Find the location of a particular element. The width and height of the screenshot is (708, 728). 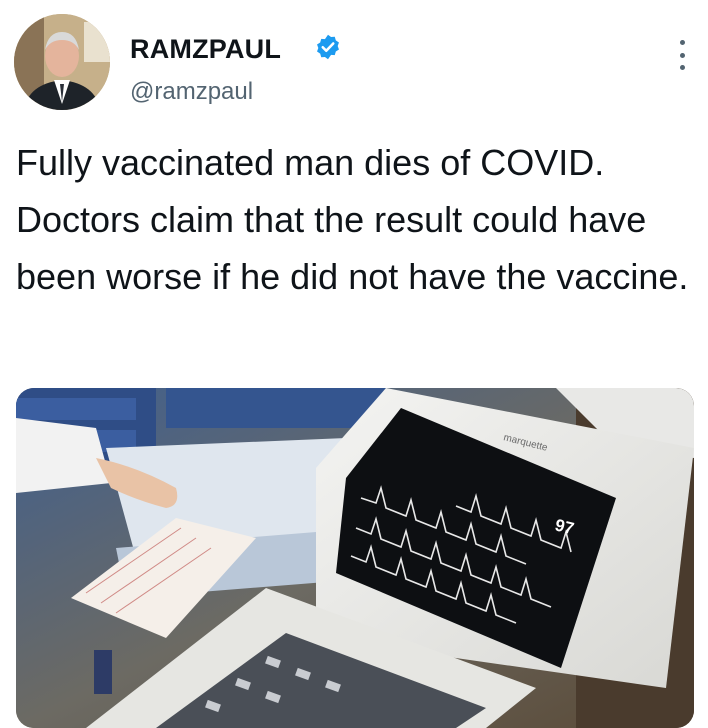

more-options-icon is located at coordinates (682, 55).